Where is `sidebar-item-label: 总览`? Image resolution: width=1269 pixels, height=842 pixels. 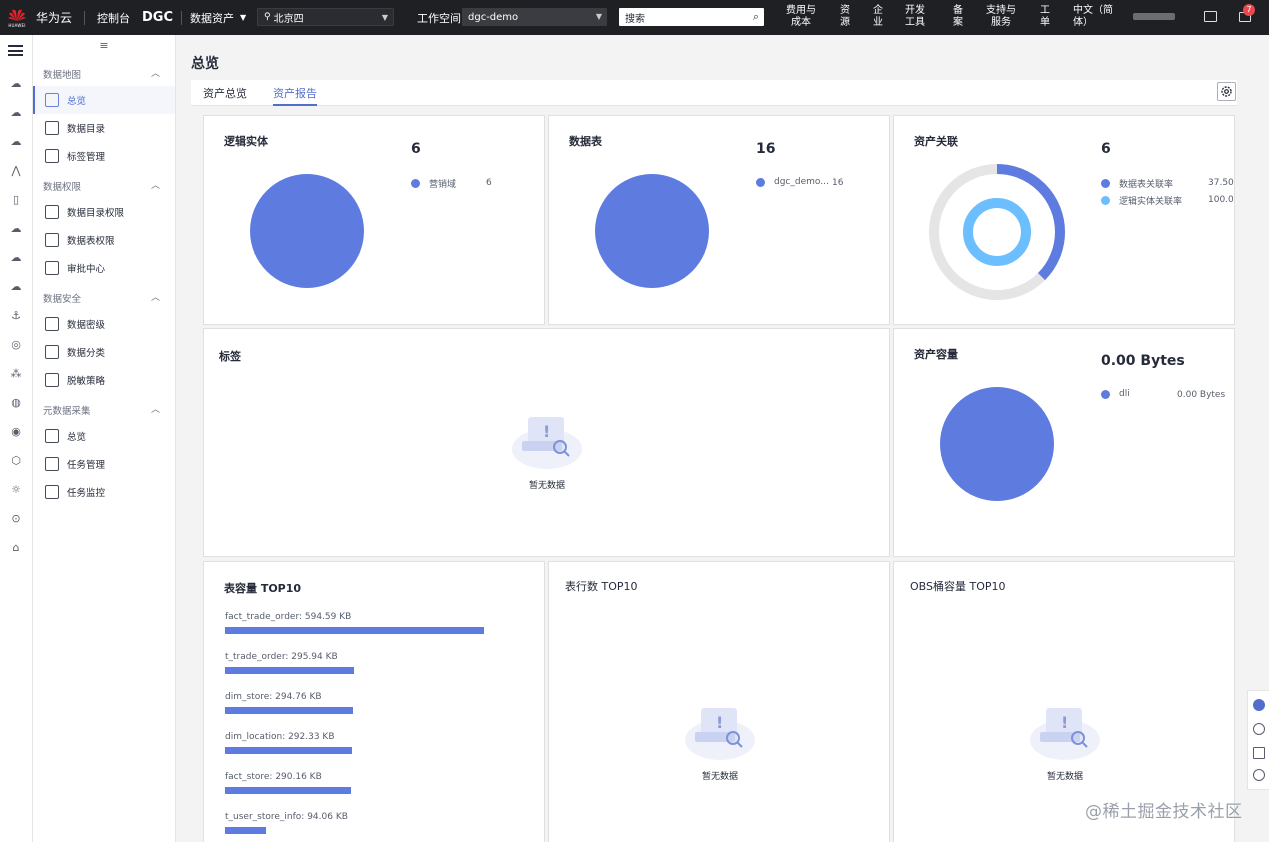
sidebar-item-label: 总览 is located at coordinates (77, 101).